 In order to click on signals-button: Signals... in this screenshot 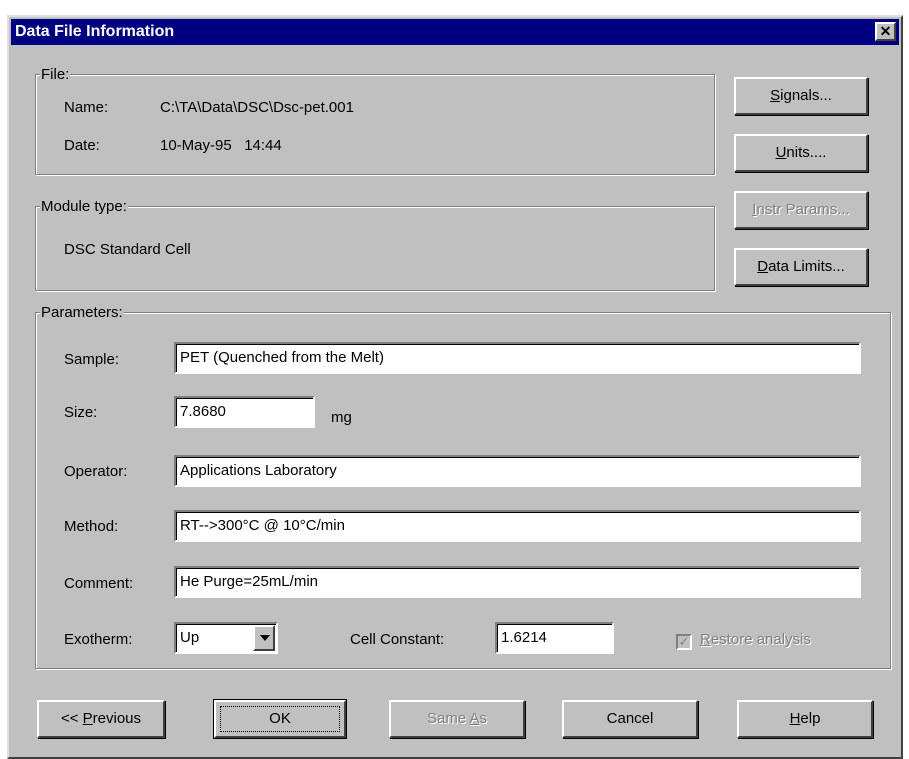, I will do `click(801, 96)`.